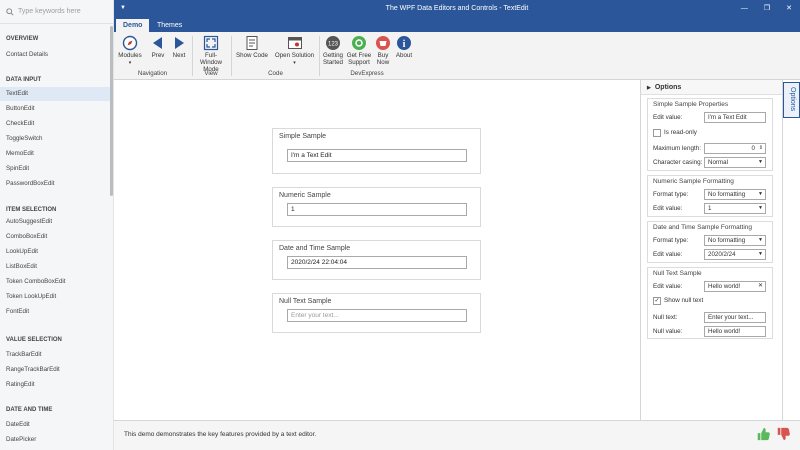  Describe the element at coordinates (56, 297) in the screenshot. I see `sidebar-item: Token LookUpEdit` at that location.